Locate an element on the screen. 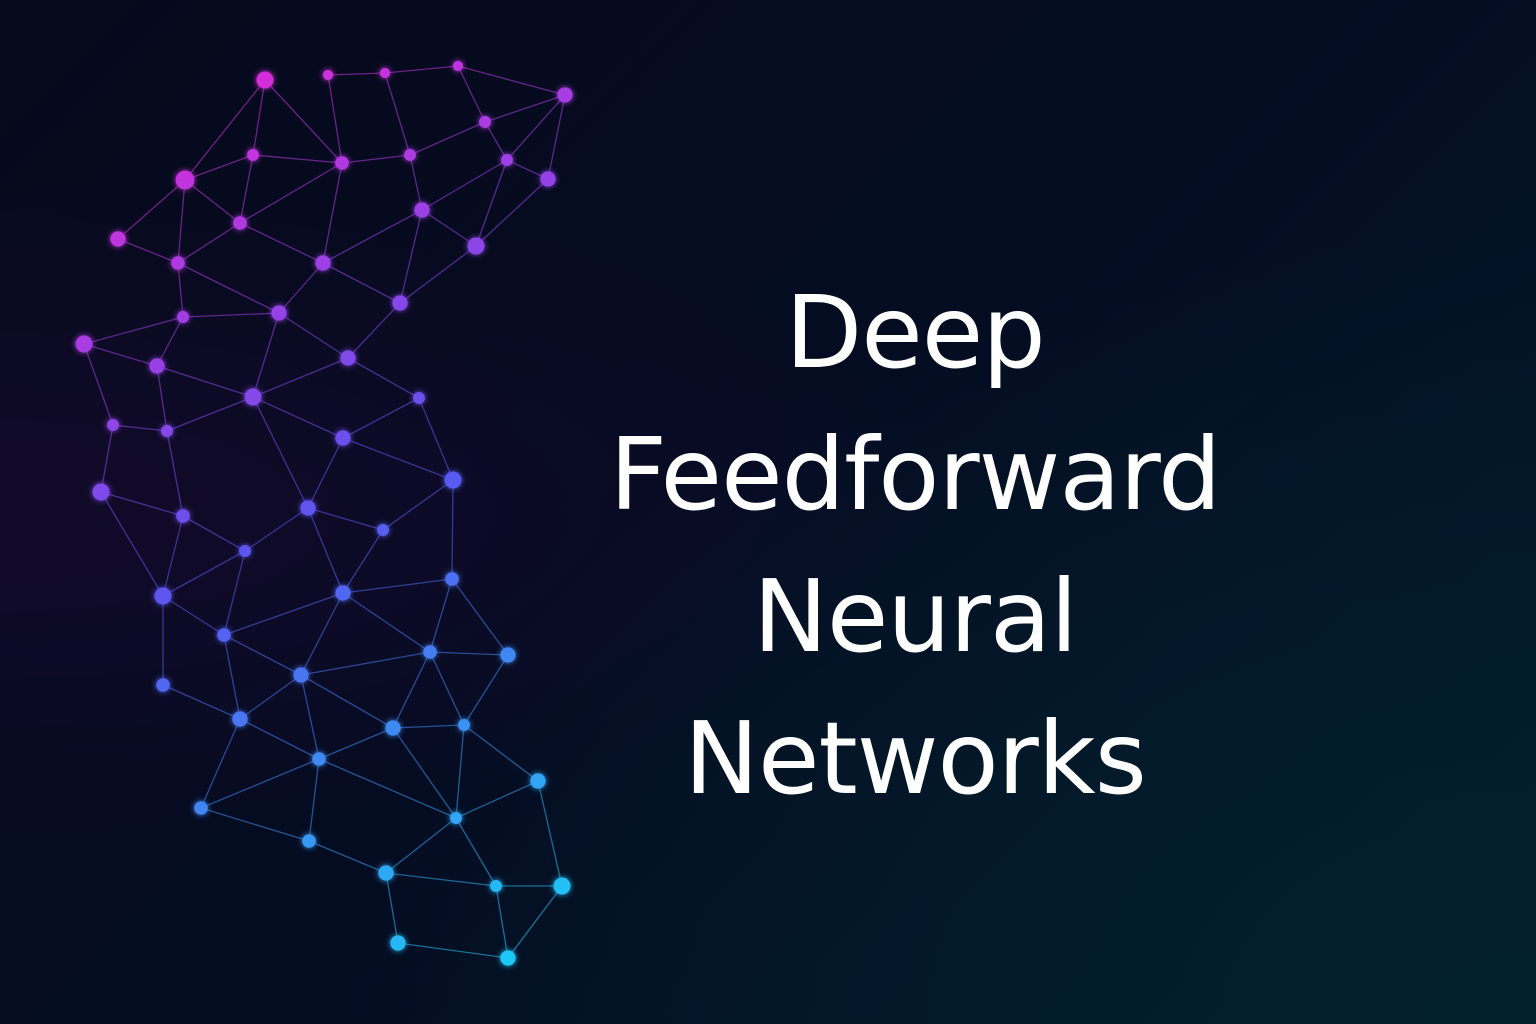 The height and width of the screenshot is (1024, 1536). title-line-4: Networks is located at coordinates (915, 758).